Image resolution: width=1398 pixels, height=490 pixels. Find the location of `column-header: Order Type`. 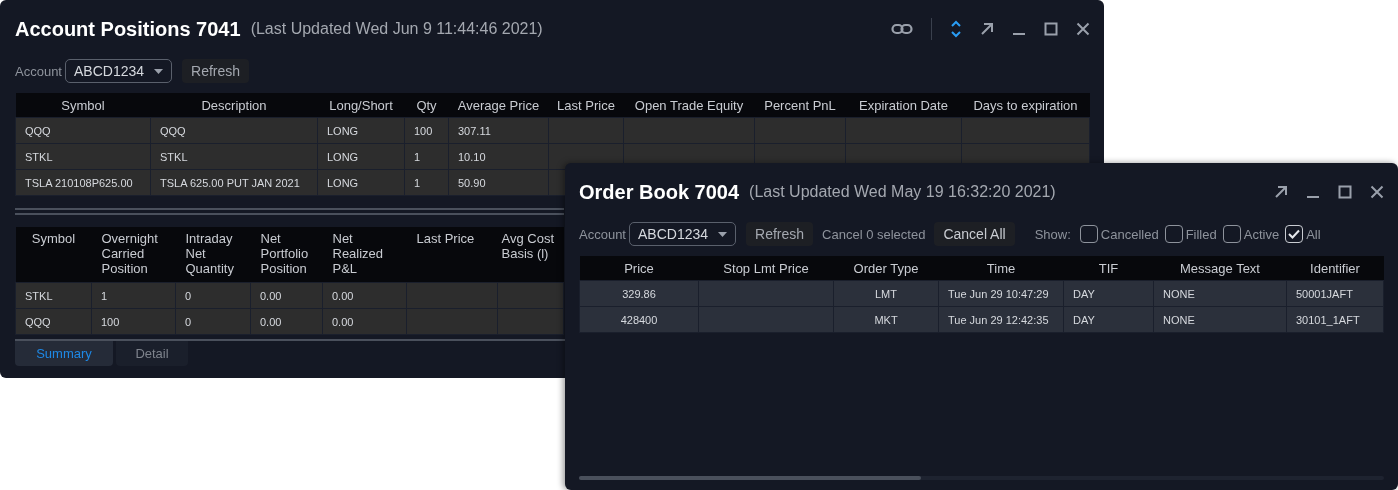

column-header: Order Type is located at coordinates (886, 268).